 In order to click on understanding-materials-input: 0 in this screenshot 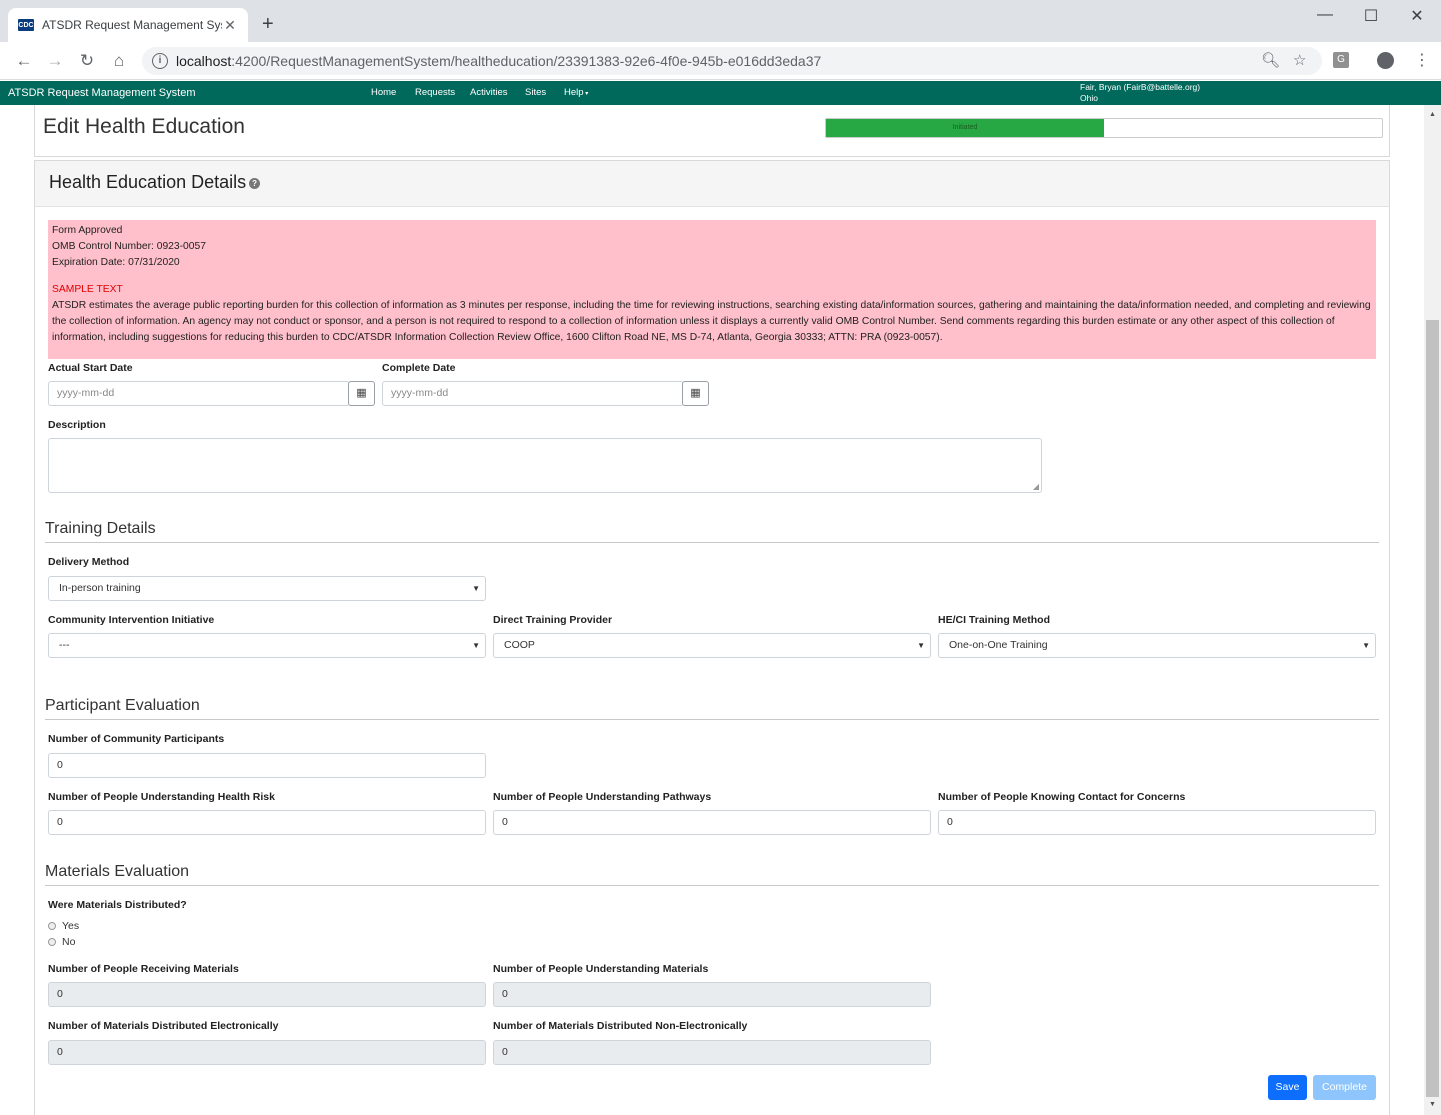, I will do `click(712, 994)`.